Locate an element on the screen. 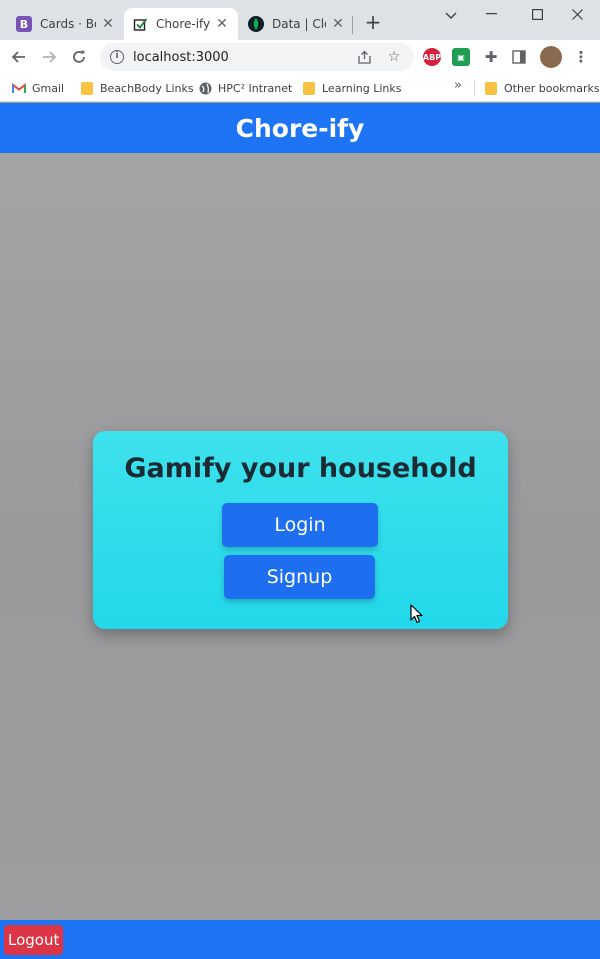  login-button: Login is located at coordinates (300, 525).